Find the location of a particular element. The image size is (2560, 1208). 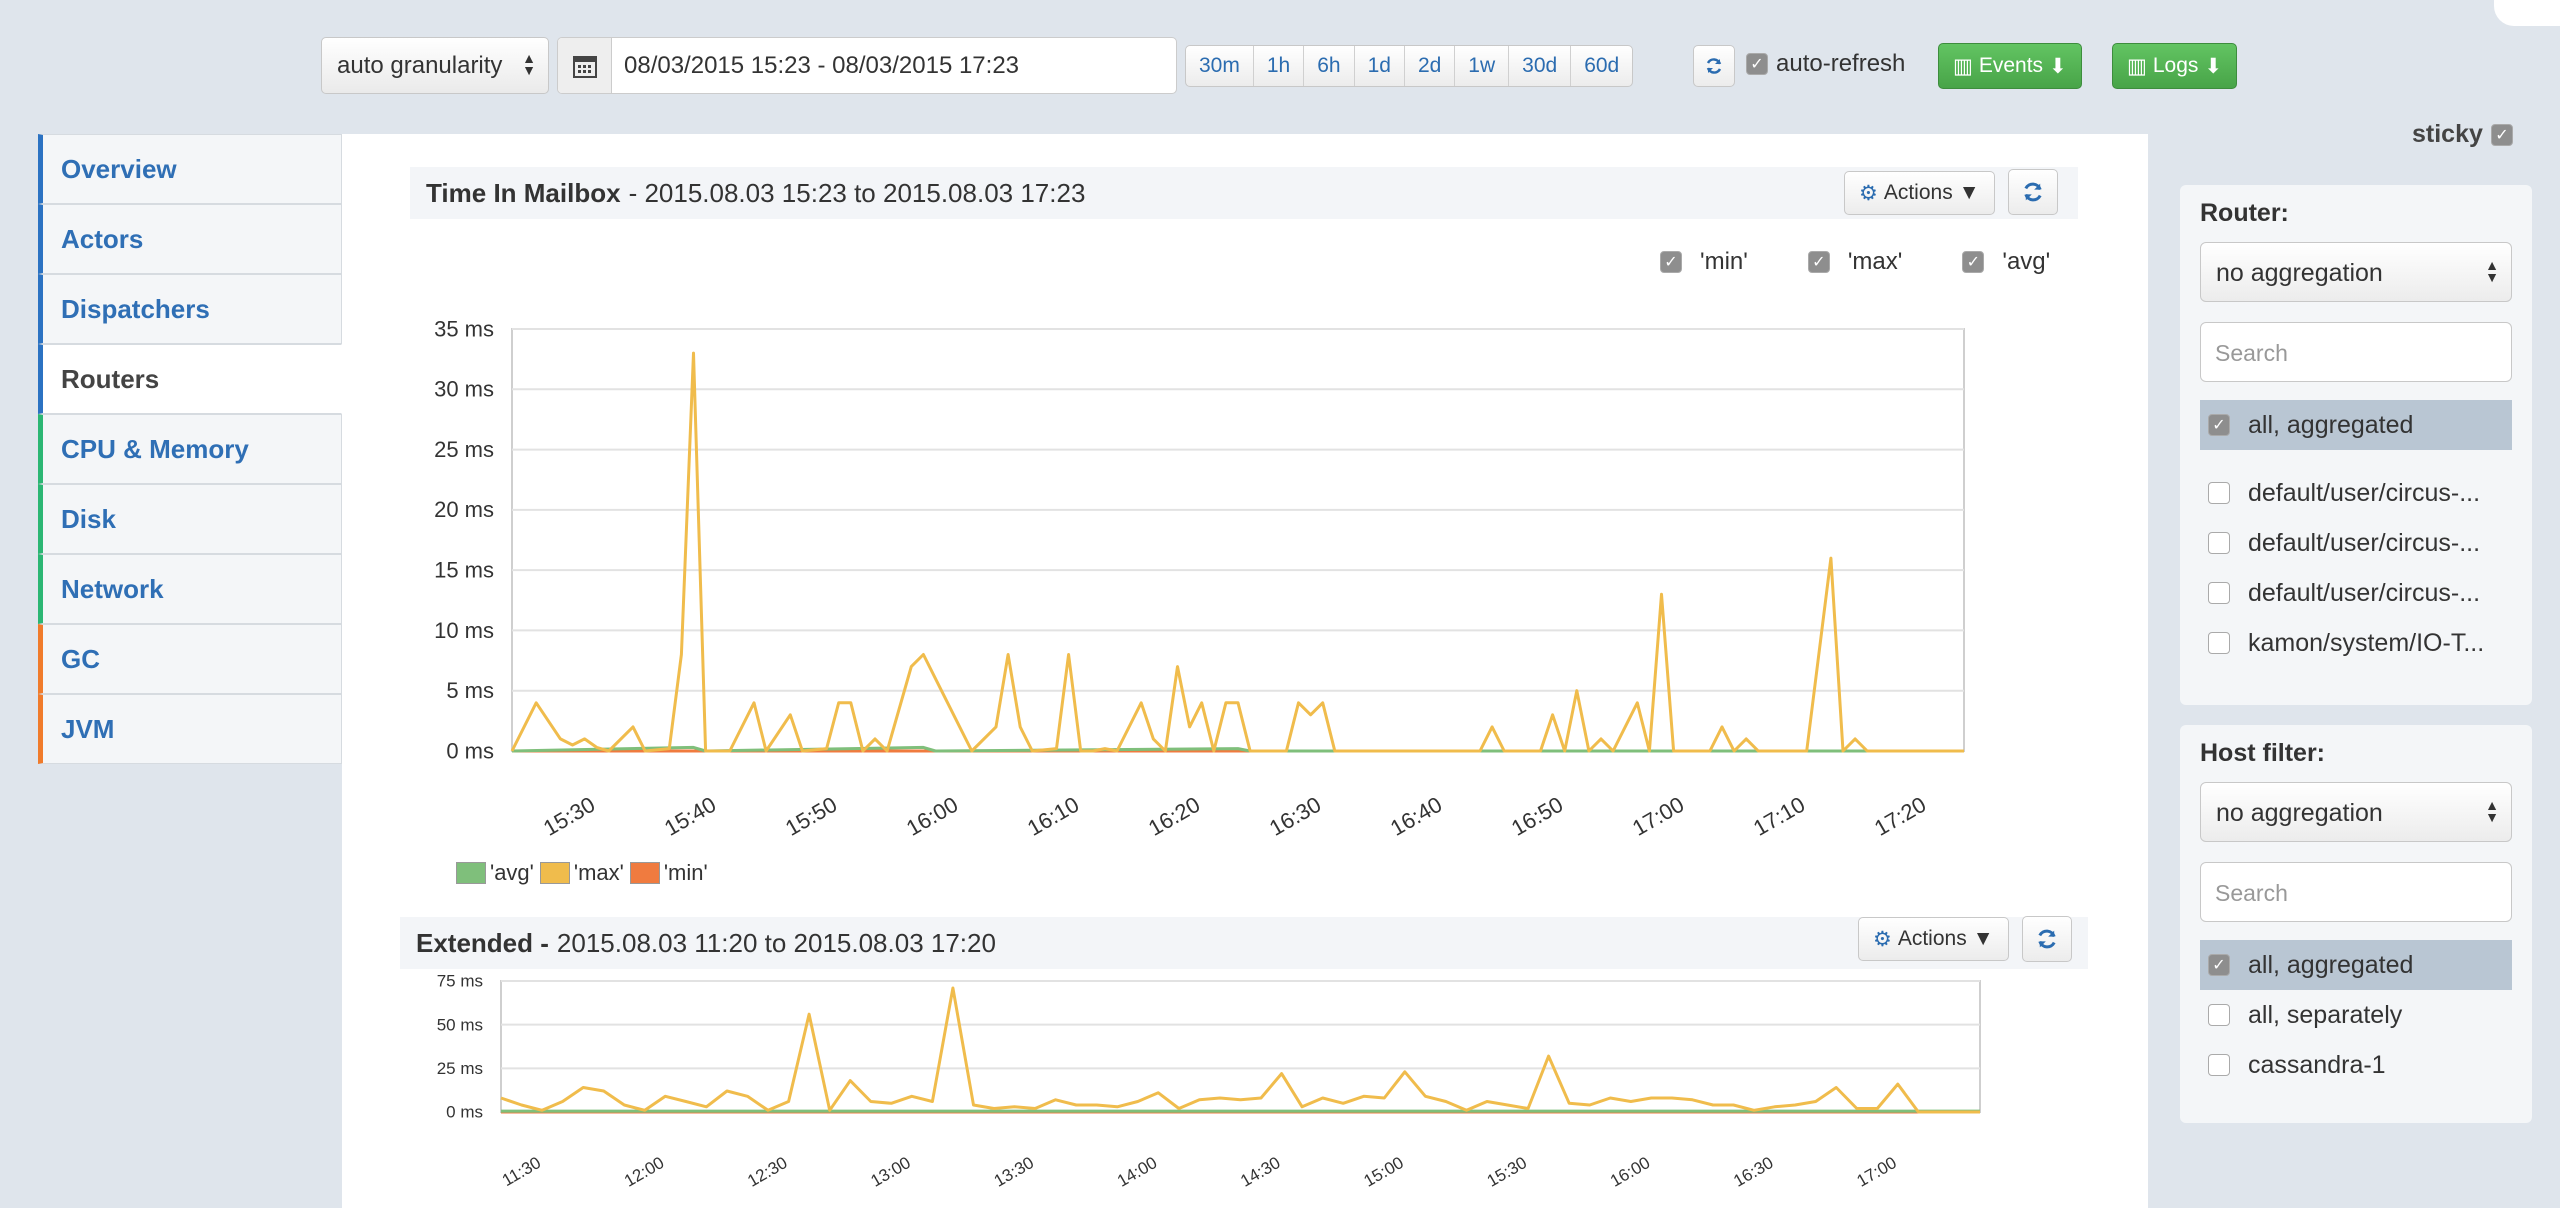

sidebar-item-network: Network is located at coordinates (190, 589).